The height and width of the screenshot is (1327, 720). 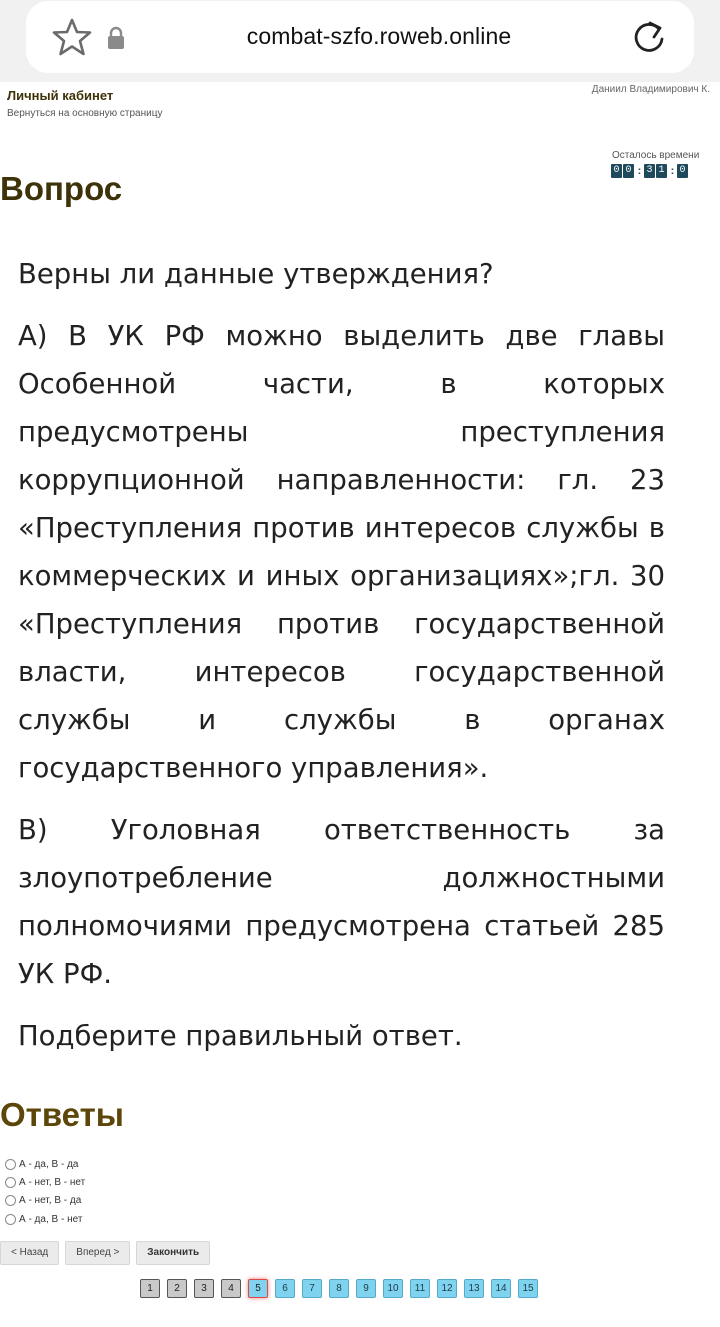 I want to click on question-heading: Вопрос, so click(x=61, y=188).